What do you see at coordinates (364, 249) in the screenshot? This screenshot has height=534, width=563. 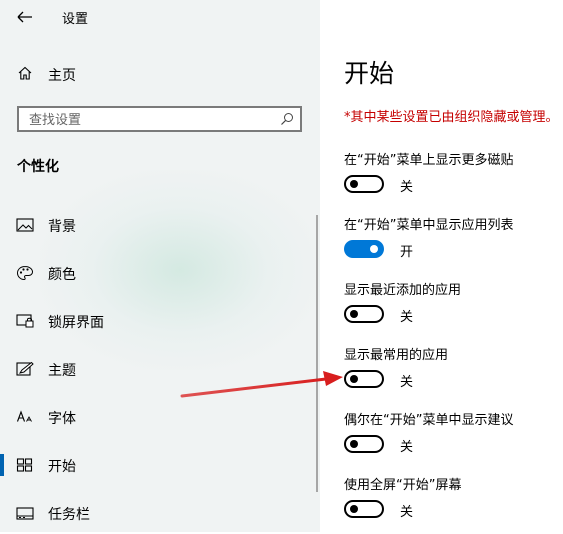 I see `show-app-list-toggle` at bounding box center [364, 249].